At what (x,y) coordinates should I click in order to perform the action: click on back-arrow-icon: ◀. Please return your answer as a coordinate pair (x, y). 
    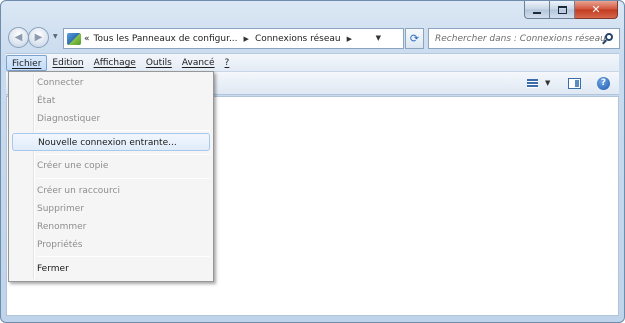
    Looking at the image, I should click on (18, 37).